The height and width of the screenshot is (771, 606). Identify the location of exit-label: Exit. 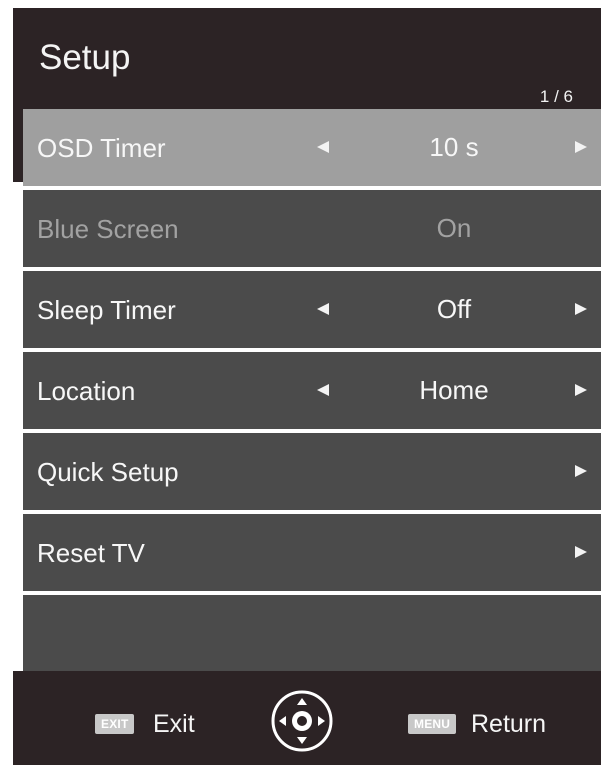
(174, 724).